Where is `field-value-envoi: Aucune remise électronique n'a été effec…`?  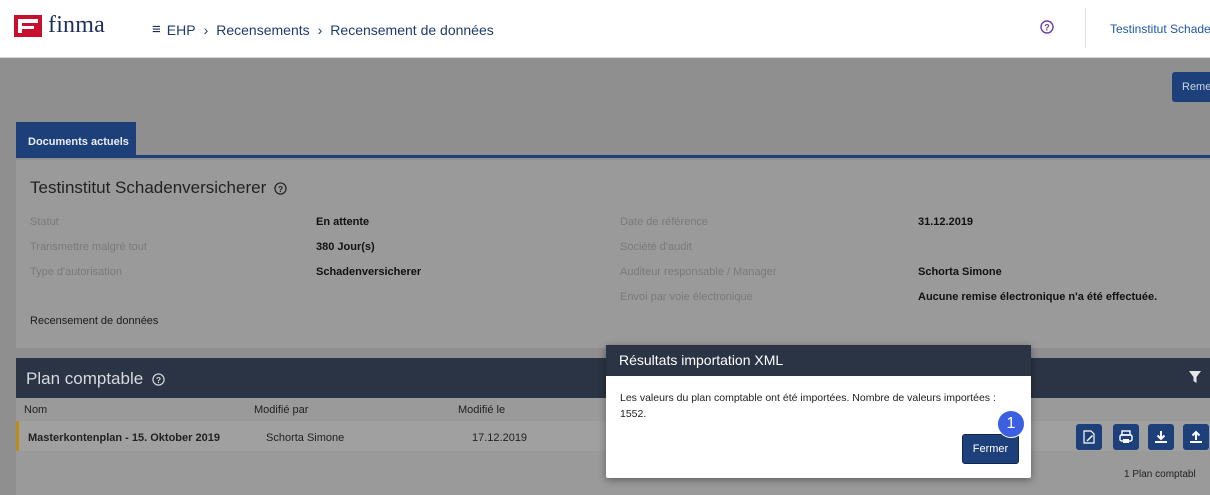 field-value-envoi: Aucune remise électronique n'a été effec… is located at coordinates (1038, 297).